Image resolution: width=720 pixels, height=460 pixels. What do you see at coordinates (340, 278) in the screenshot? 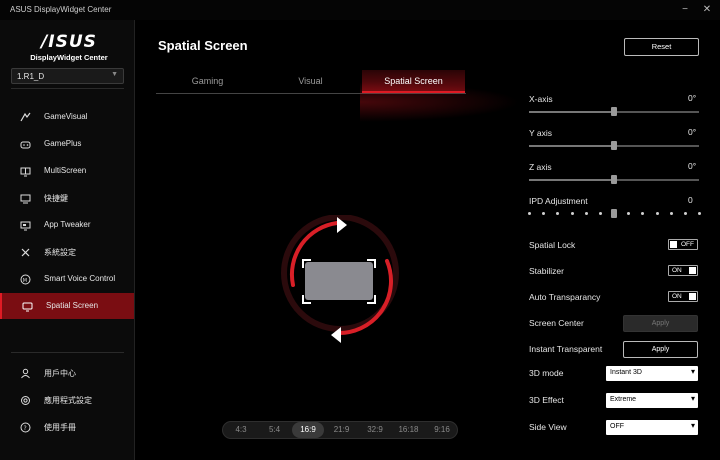
I see `rotation-preview-graphic` at bounding box center [340, 278].